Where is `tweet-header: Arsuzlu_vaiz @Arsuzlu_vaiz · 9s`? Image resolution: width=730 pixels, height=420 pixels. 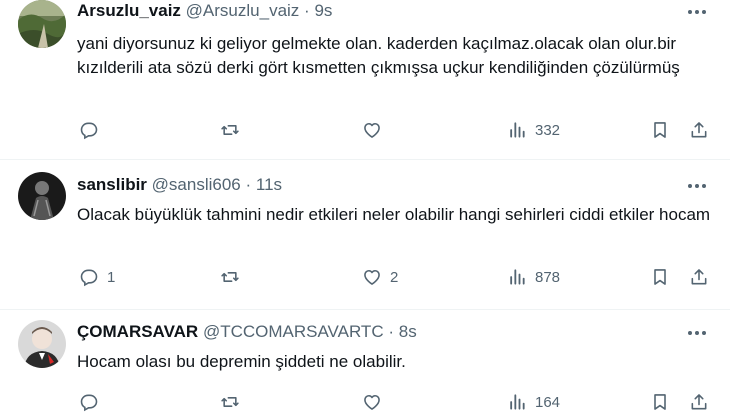
tweet-header: Arsuzlu_vaiz @Arsuzlu_vaiz · 9s is located at coordinates (204, 11).